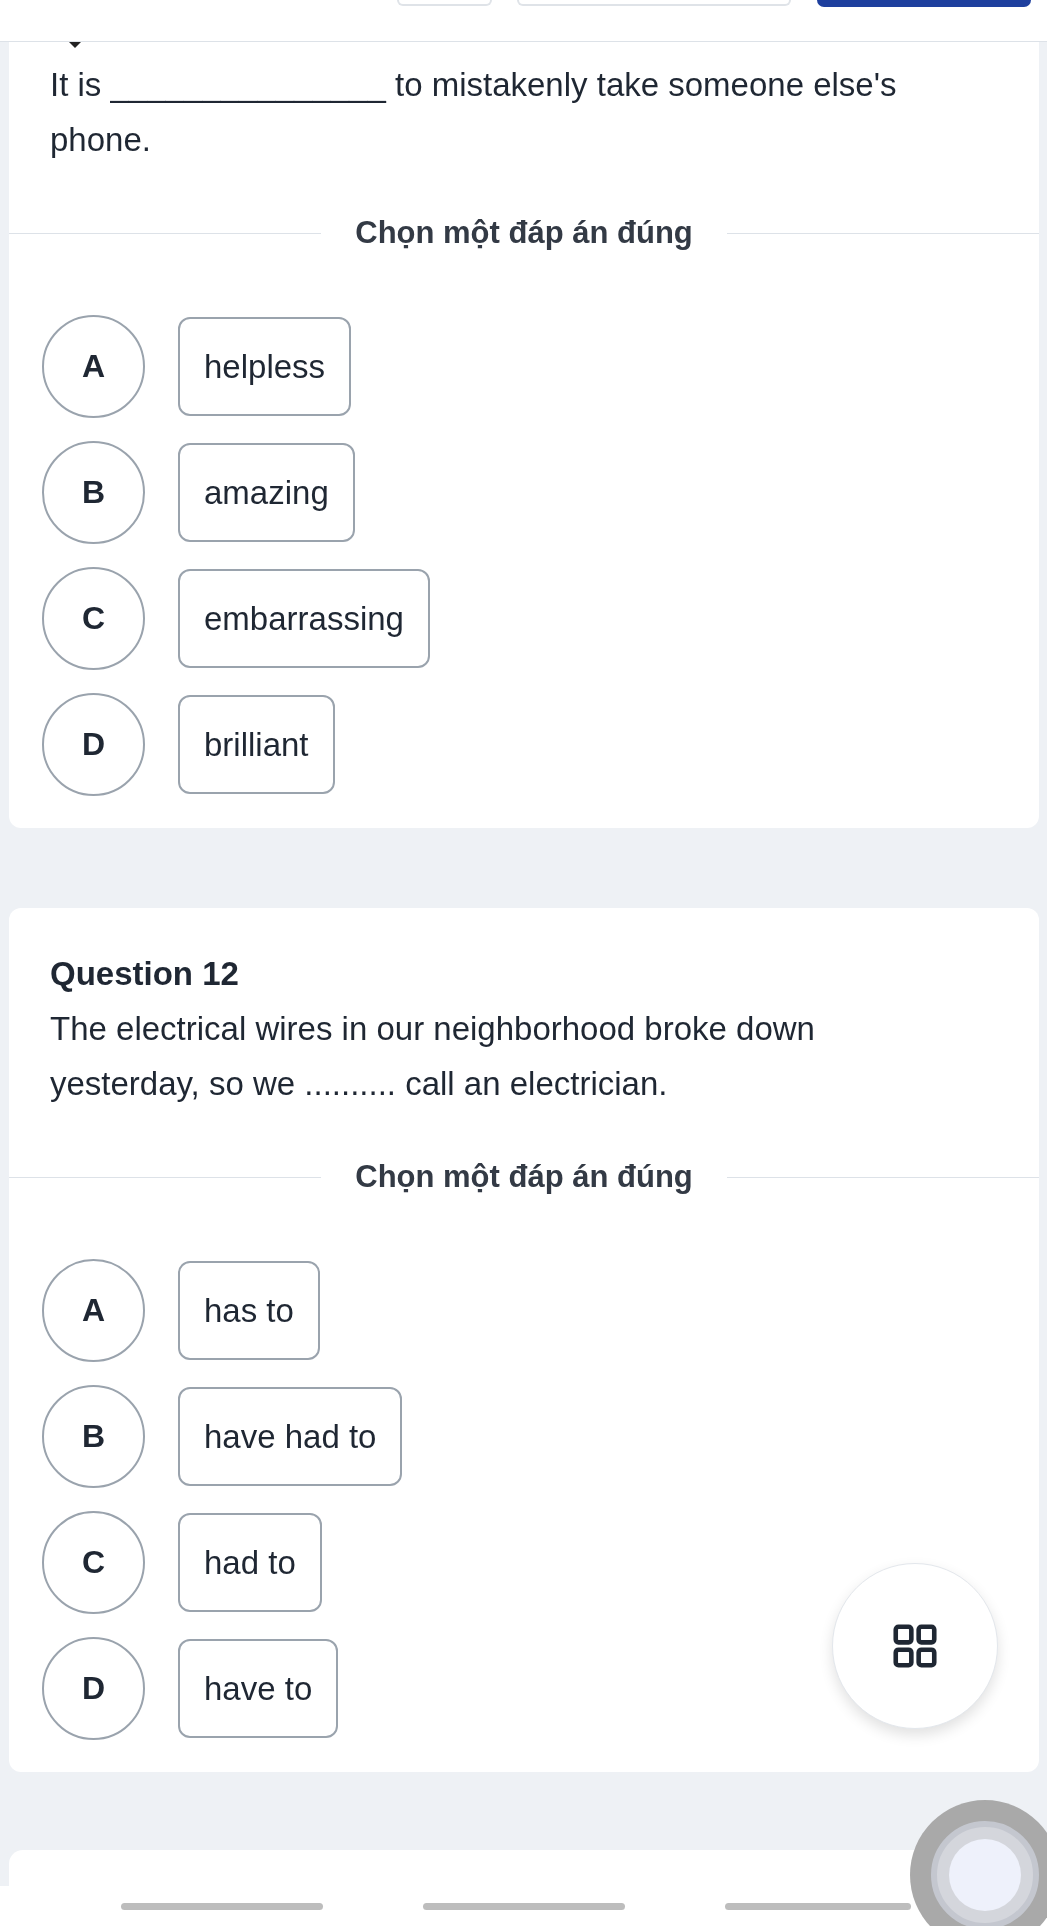 The width and height of the screenshot is (1047, 1926). I want to click on answer-option: embarrassing, so click(304, 618).